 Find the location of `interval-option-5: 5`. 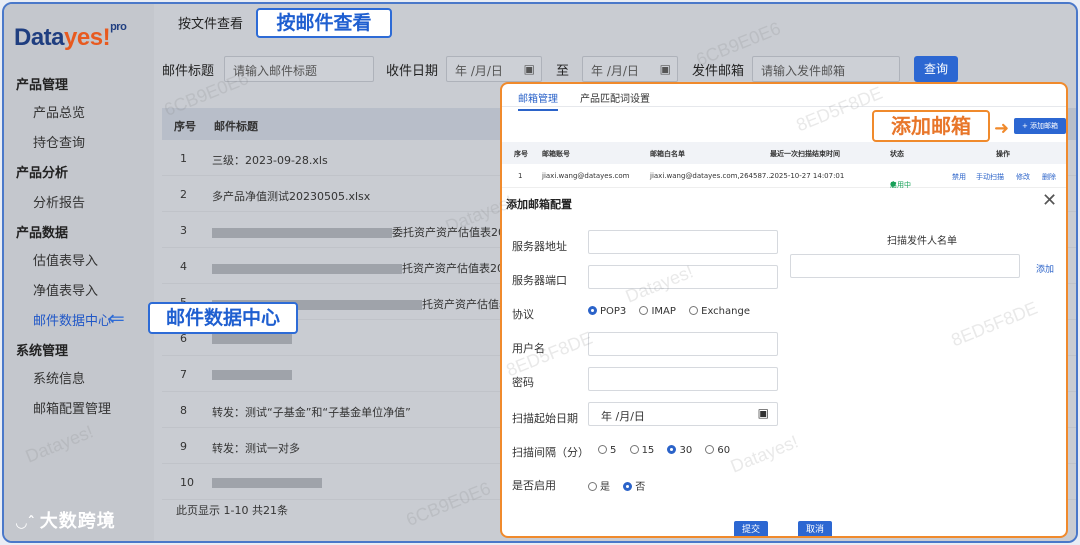

interval-option-5: 5 is located at coordinates (607, 450).